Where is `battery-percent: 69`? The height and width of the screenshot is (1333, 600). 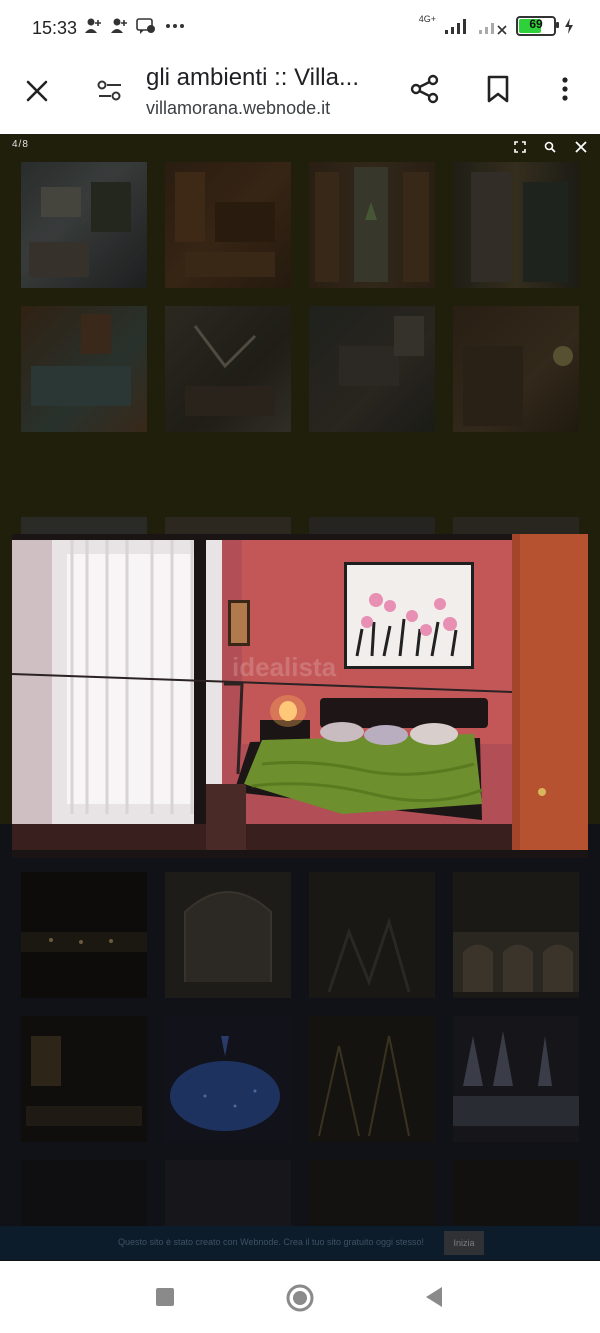 battery-percent: 69 is located at coordinates (536, 24).